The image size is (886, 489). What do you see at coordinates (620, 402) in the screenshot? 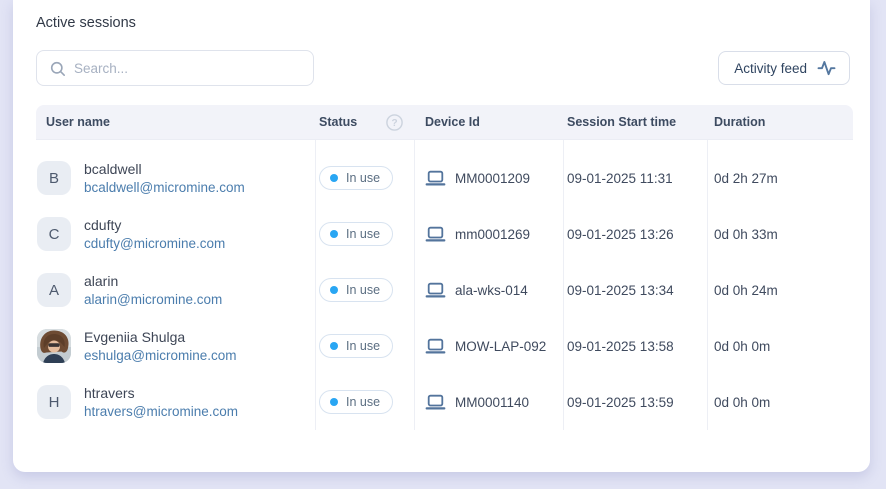
I see `session-start-time: 09-01-2025 13:59` at bounding box center [620, 402].